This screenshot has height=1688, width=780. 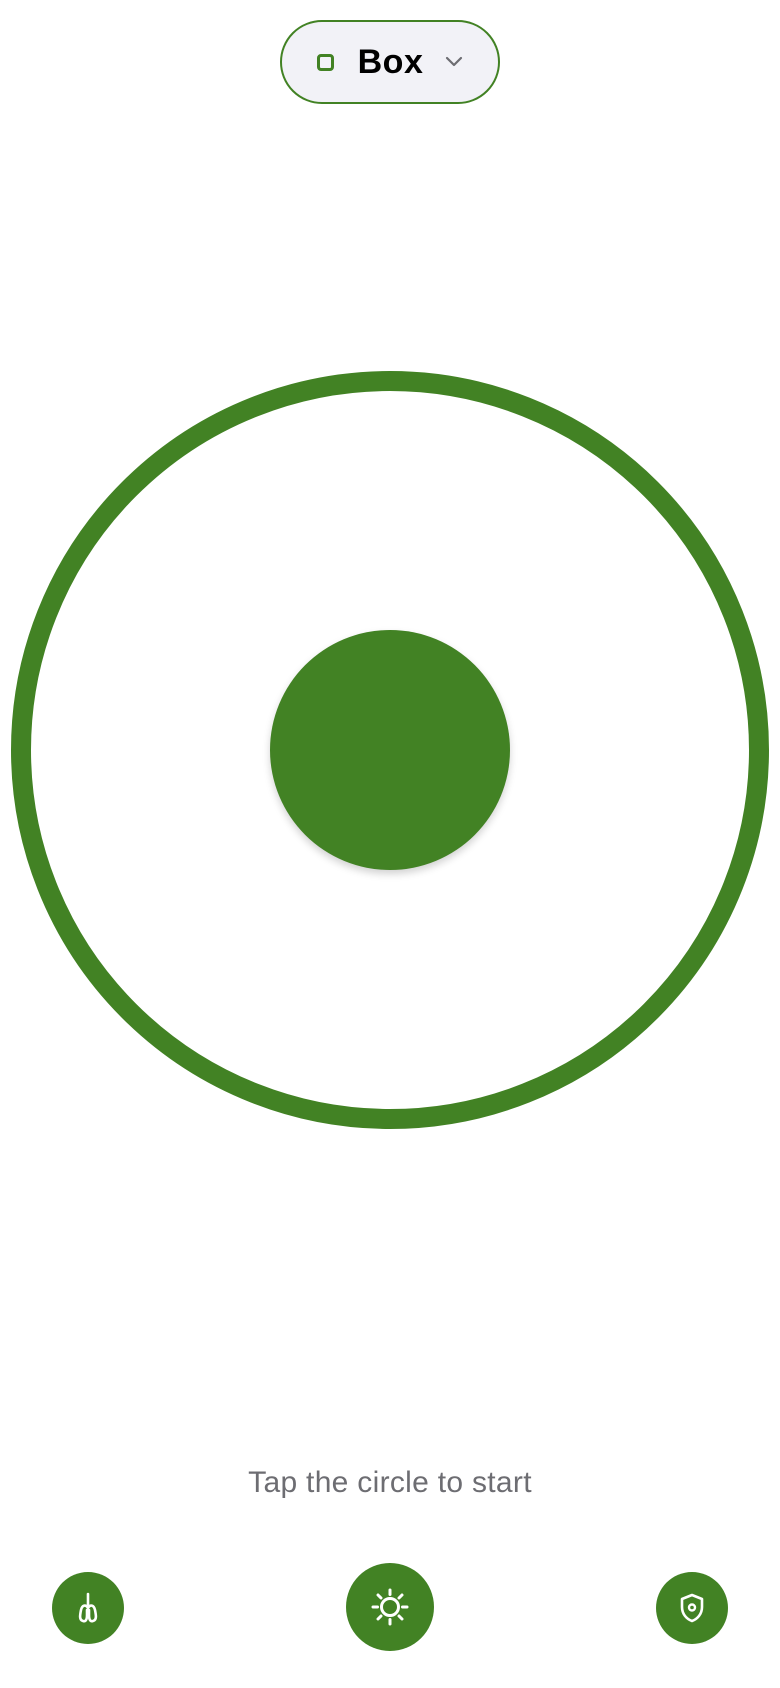 I want to click on privacy-button, so click(x=692, y=1608).